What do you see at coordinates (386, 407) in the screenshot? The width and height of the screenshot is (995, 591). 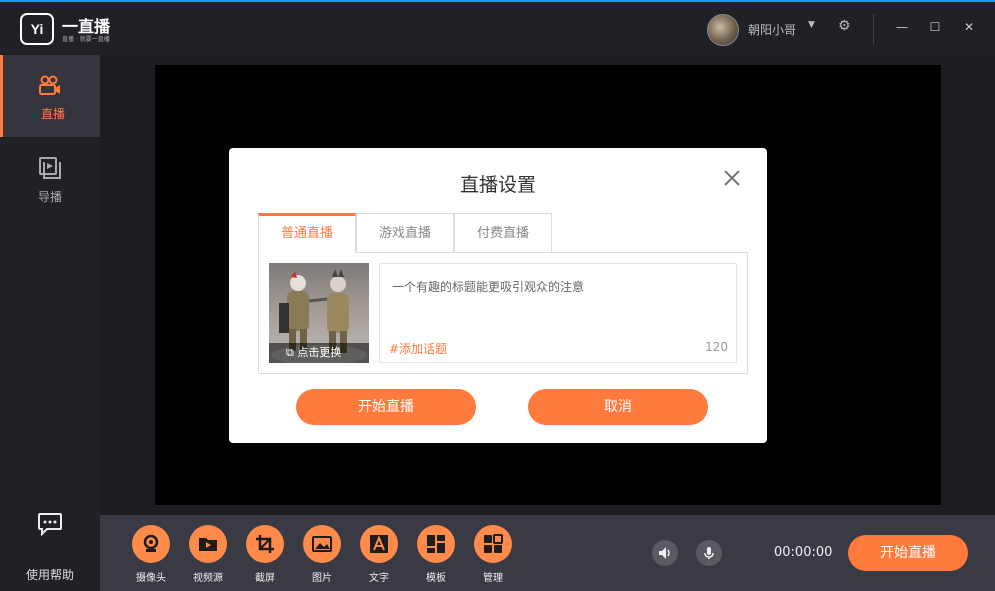 I see `start-live-button: 开始直播` at bounding box center [386, 407].